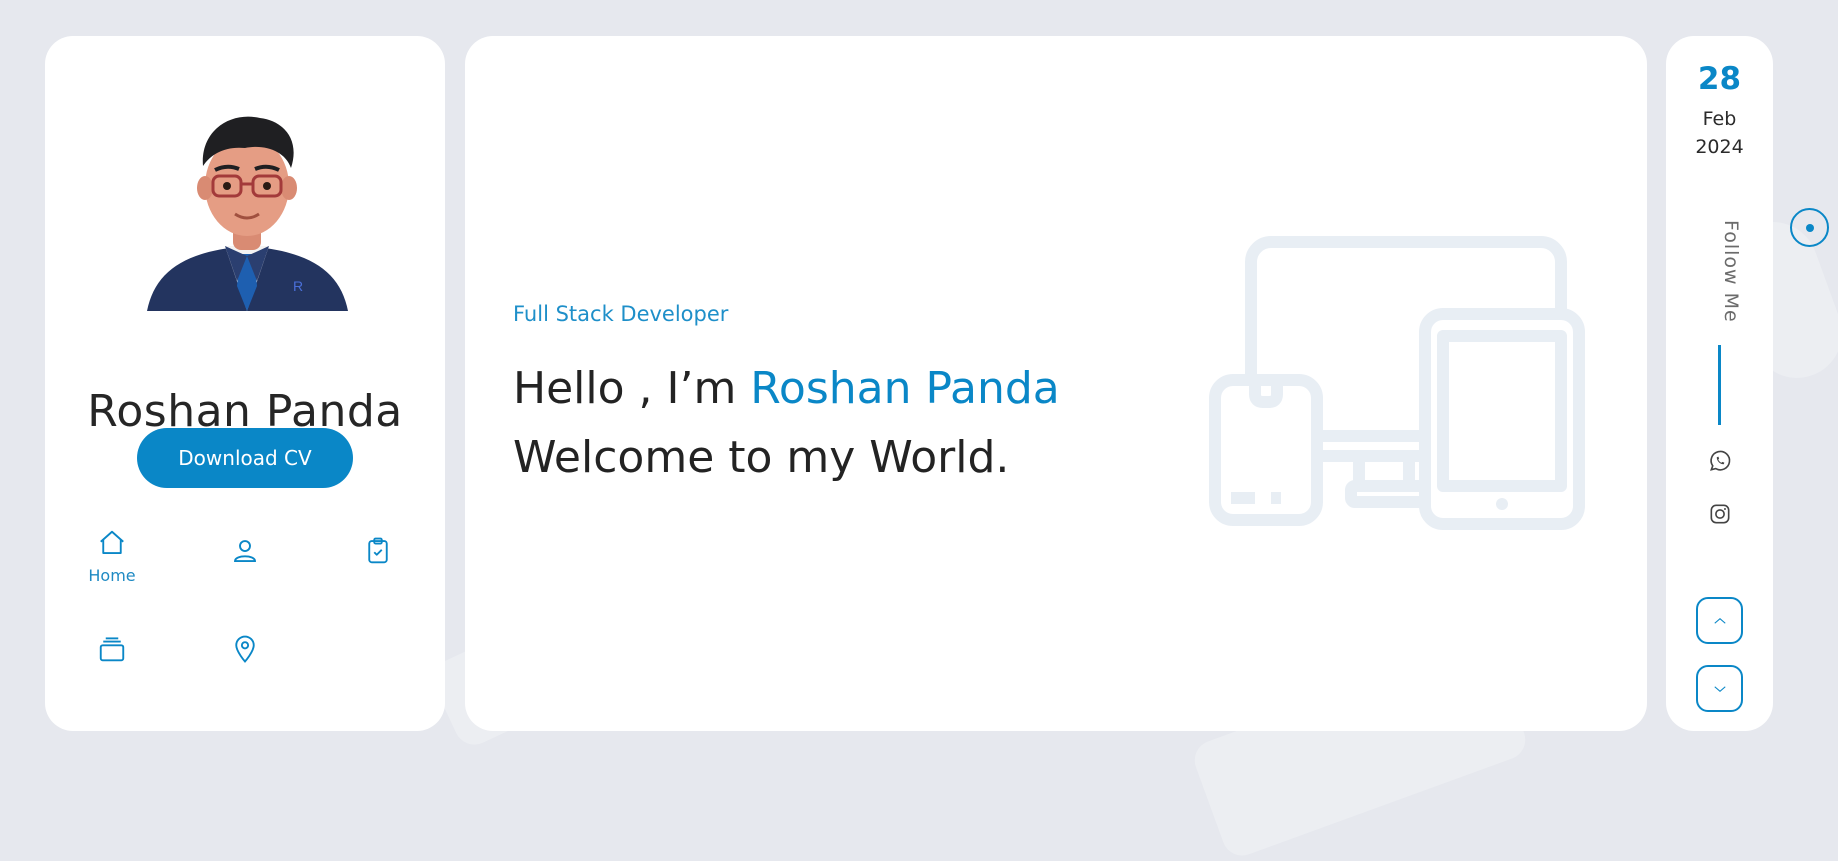 Image resolution: width=1838 pixels, height=861 pixels. Describe the element at coordinates (761, 457) in the screenshot. I see `hero-tagline: Welcome to my World.` at that location.